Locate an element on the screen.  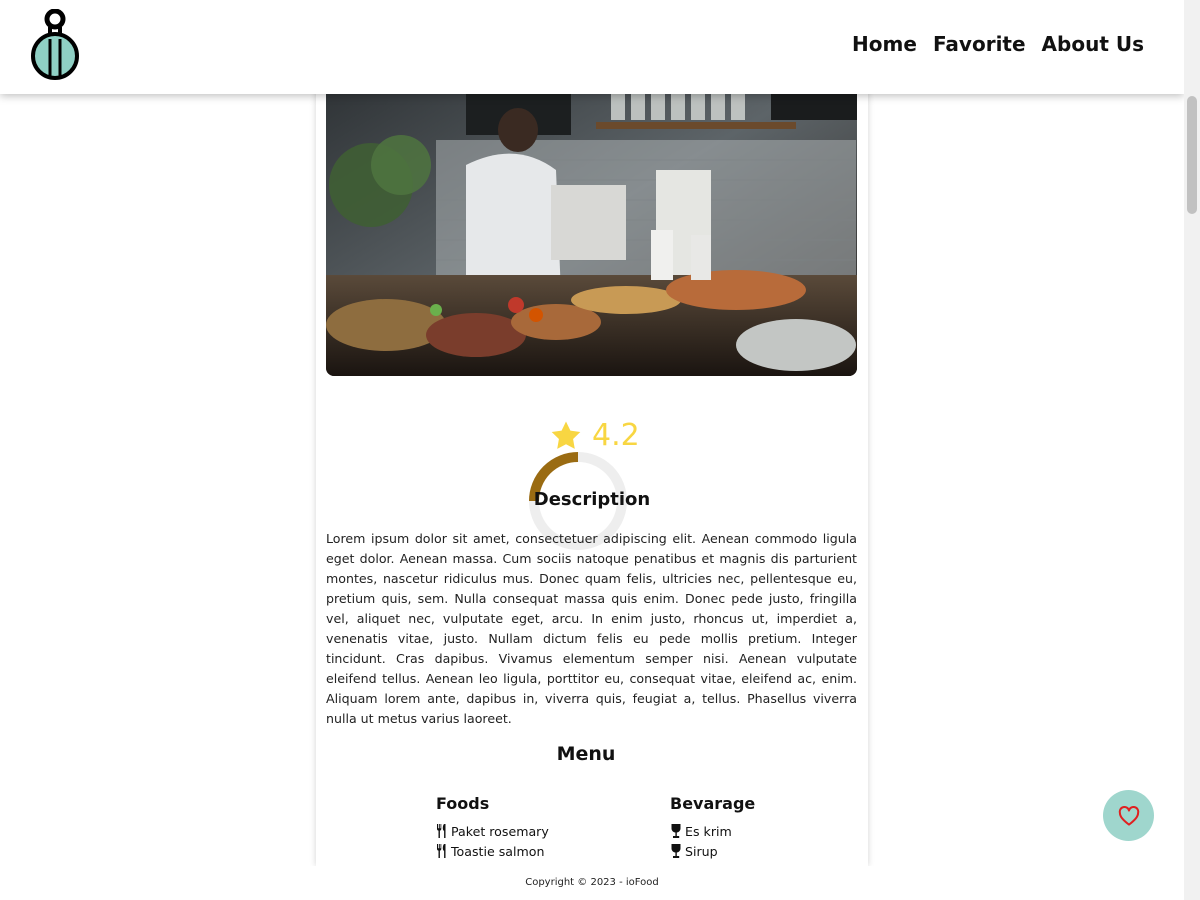
nav-about-us: About Us is located at coordinates (1093, 44).